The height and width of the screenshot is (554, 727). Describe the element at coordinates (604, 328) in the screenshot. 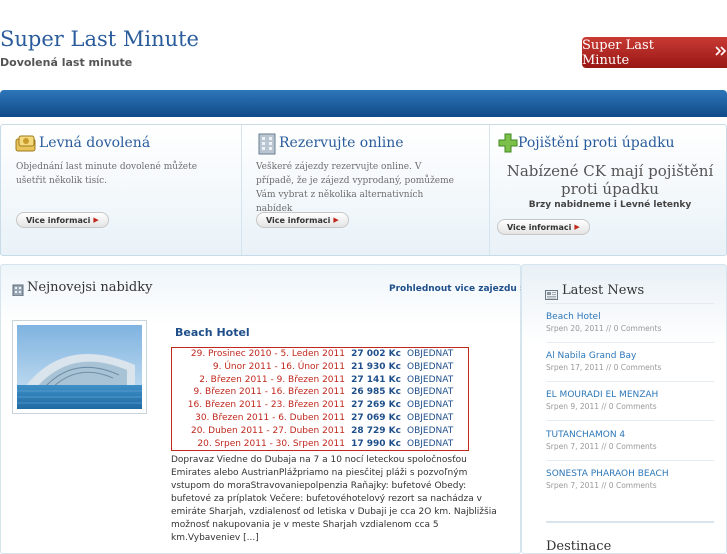

I see `news-meta: Srpen 20, 2011 // 0 Comments` at that location.